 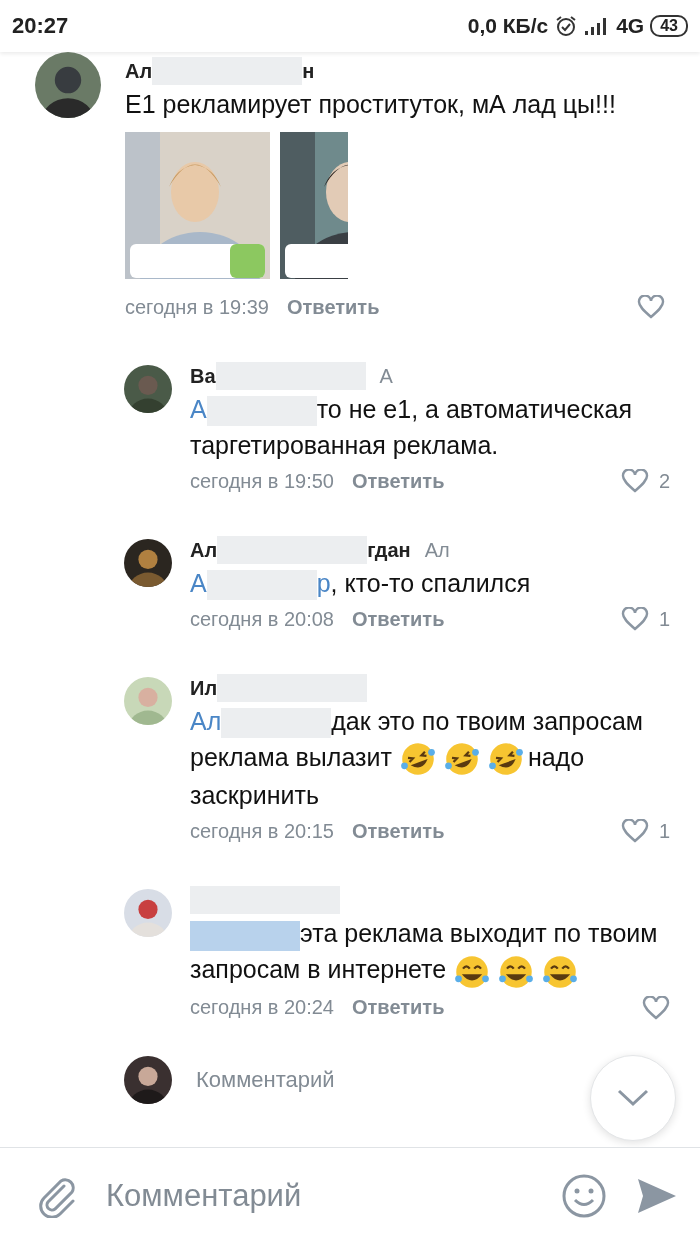 I want to click on battery-indicator: 43, so click(x=669, y=26).